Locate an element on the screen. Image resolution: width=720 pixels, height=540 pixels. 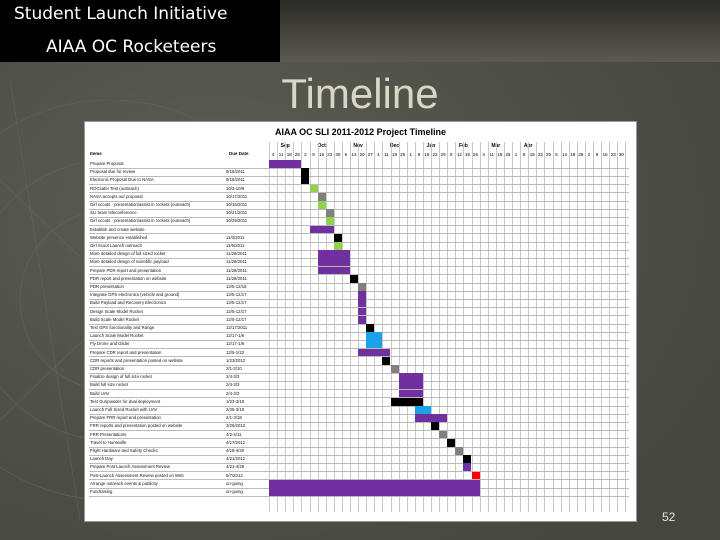
task-name: ROCsafer Test (outreach) is located at coordinates (114, 188).